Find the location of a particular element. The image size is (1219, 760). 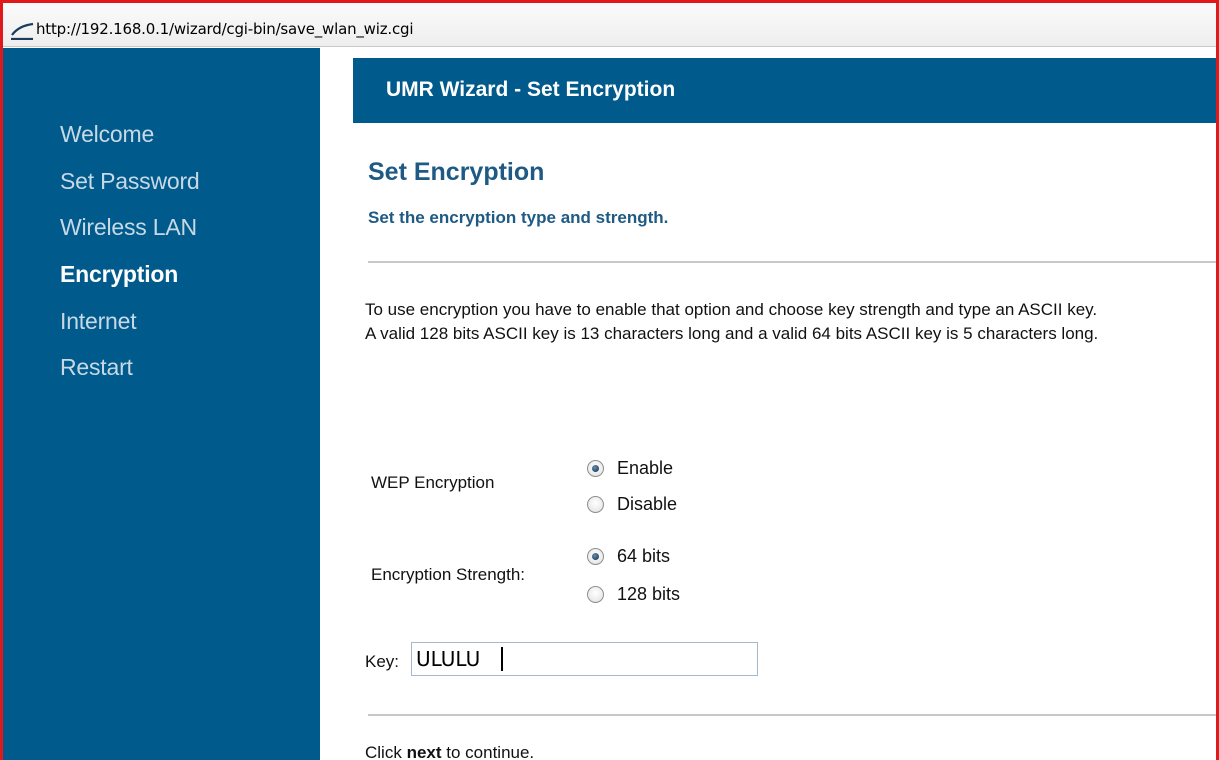

text-caret is located at coordinates (502, 659).